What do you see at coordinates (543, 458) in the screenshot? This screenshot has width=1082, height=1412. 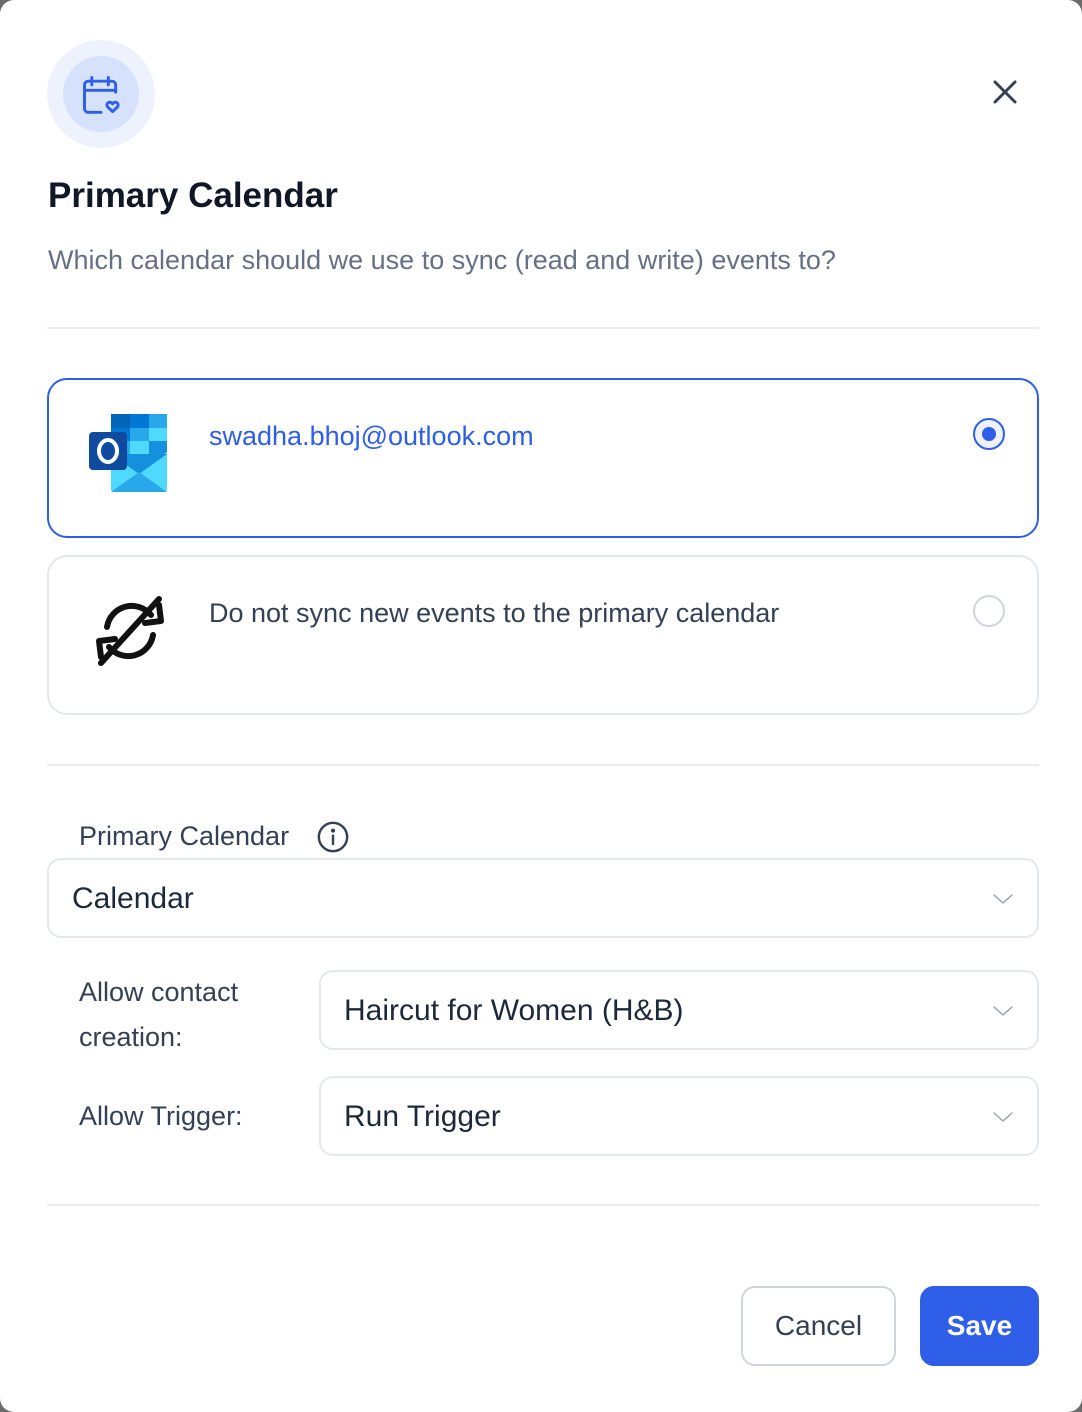 I see `calendar-option-outlook: swadha.bhoj@outlook.com` at bounding box center [543, 458].